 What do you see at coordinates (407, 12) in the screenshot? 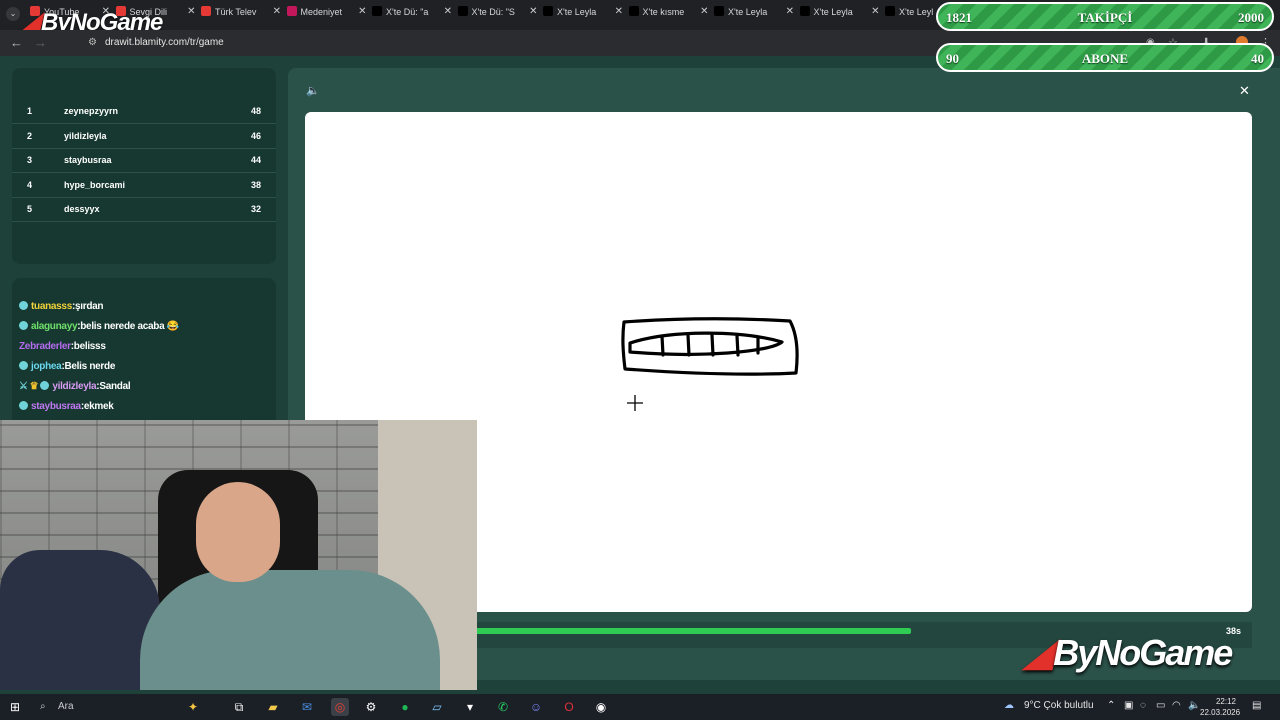
I see `tab-label: X'te Dü: "a` at bounding box center [407, 12].